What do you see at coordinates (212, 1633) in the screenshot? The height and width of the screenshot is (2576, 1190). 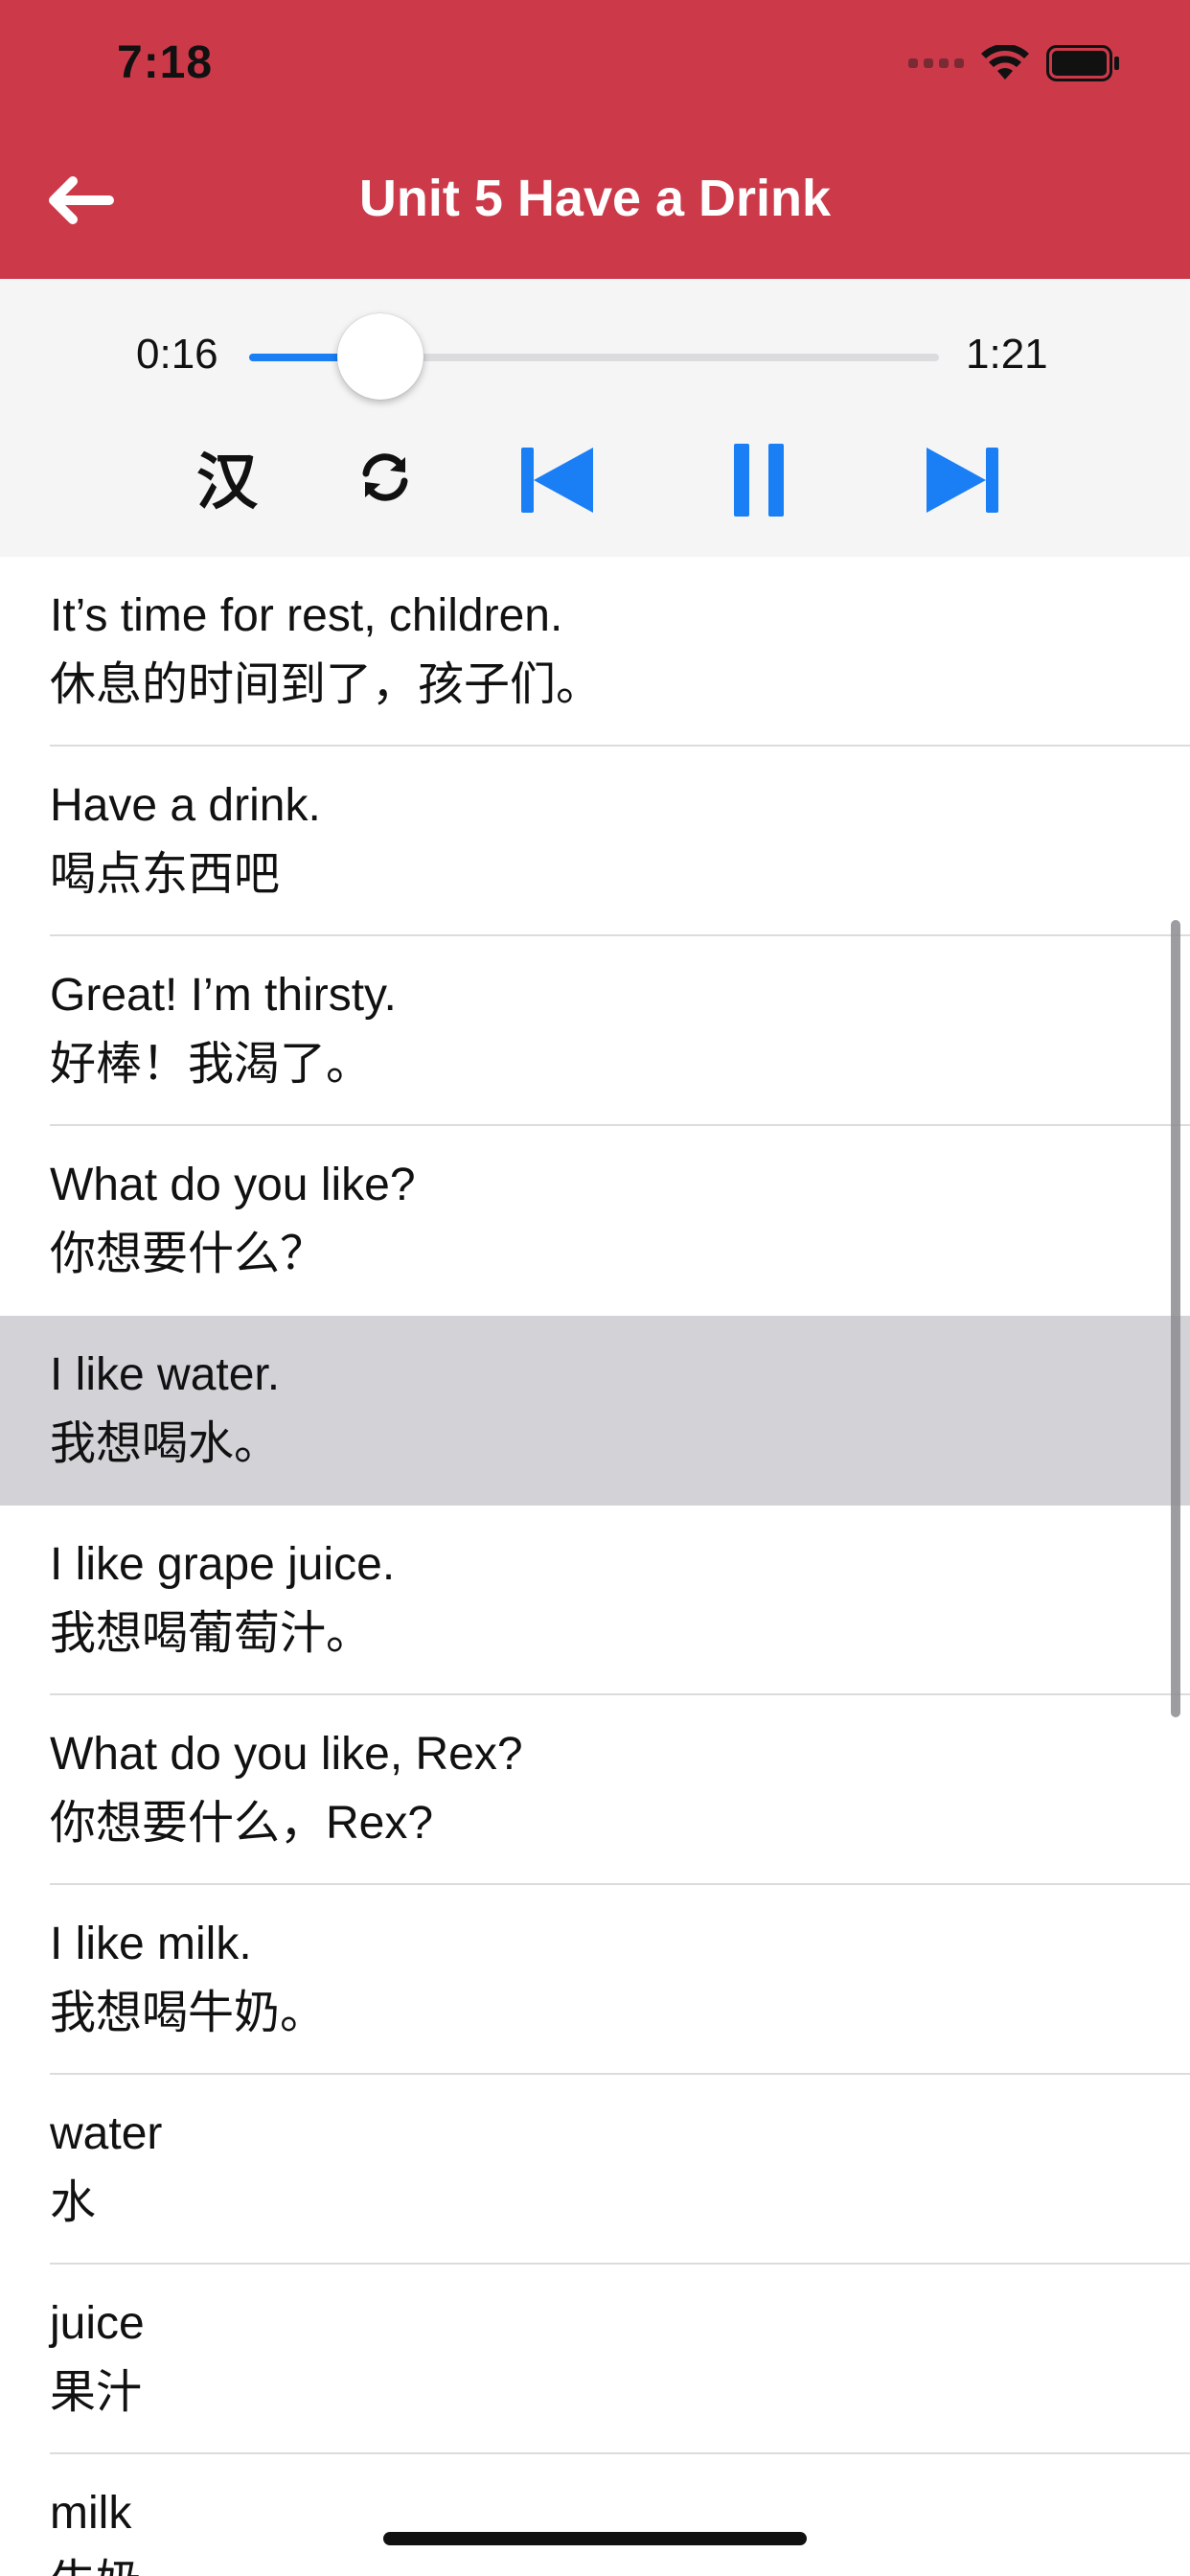 I see `sentence-chinese: 我想喝葡萄汁。` at bounding box center [212, 1633].